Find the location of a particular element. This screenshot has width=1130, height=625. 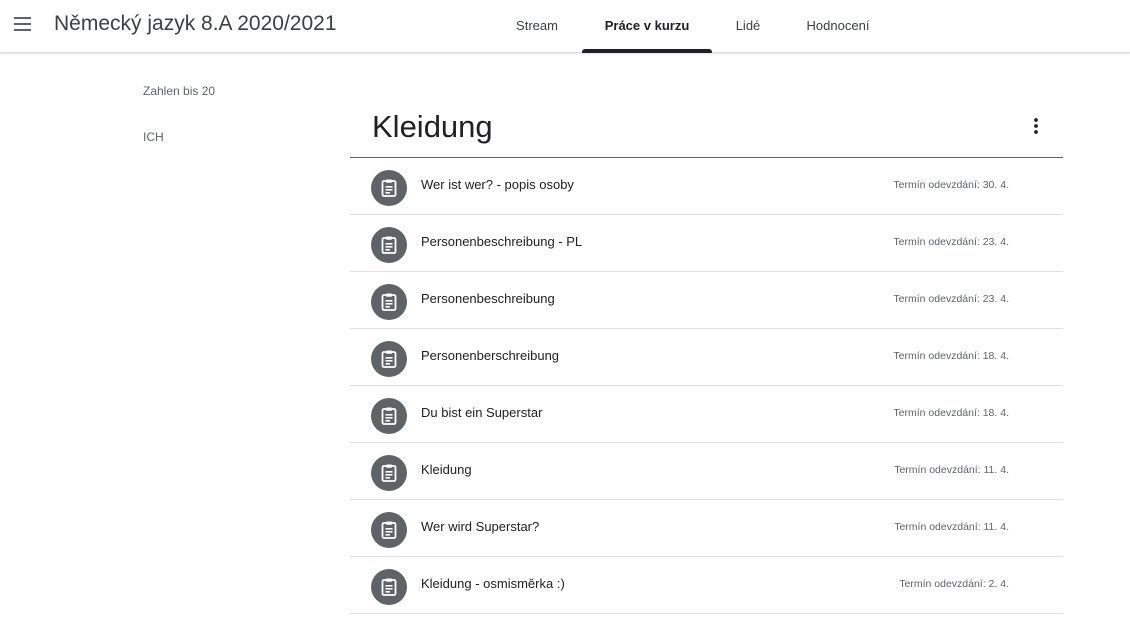

tab-label: Práce v kurzu is located at coordinates (647, 25).